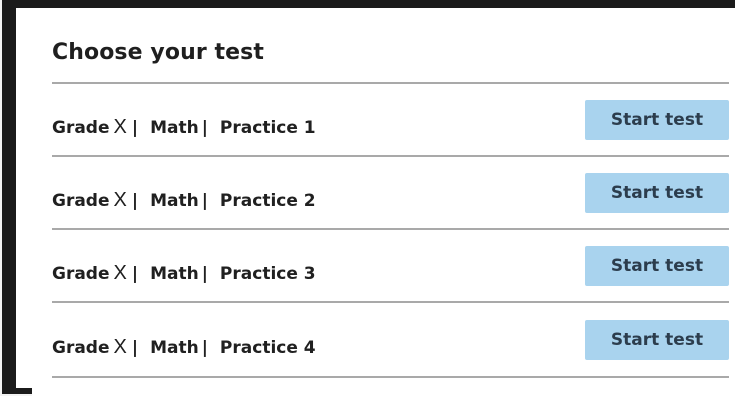  Describe the element at coordinates (390, 127) in the screenshot. I see `test-row-1: Grade X | Math | Practice 1 Start test` at that location.